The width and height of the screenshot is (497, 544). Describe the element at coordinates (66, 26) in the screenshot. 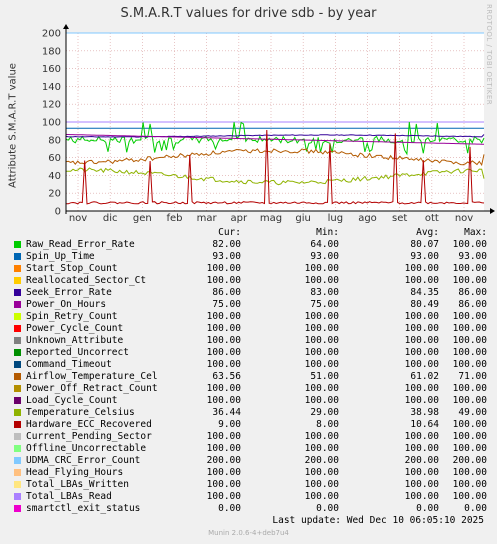

I see `y-axis-arrow` at that location.